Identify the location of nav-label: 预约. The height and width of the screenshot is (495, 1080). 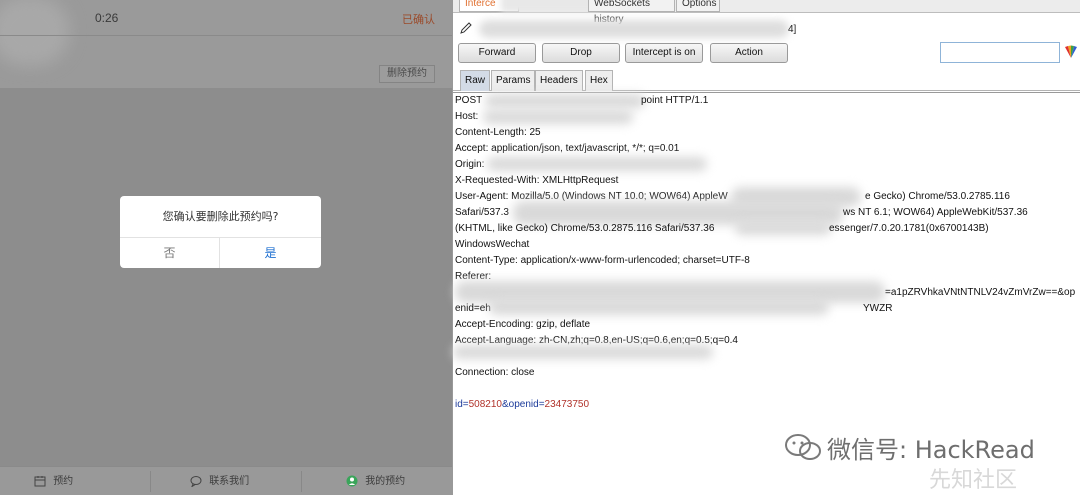
(63, 481).